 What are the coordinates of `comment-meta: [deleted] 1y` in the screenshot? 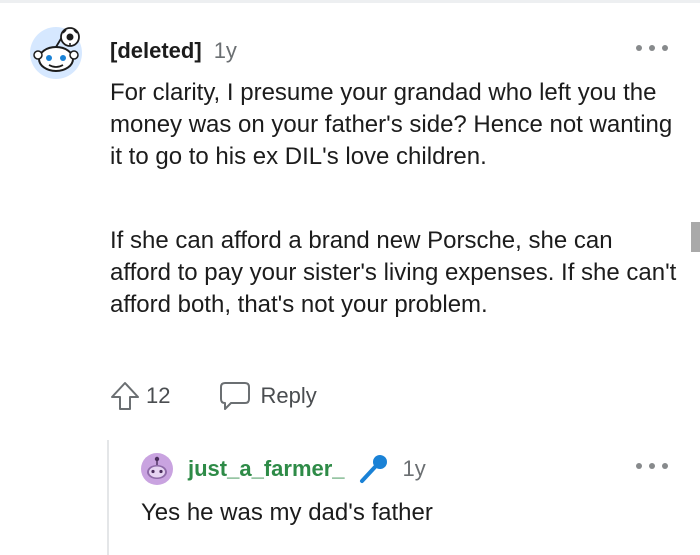 It's located at (173, 51).